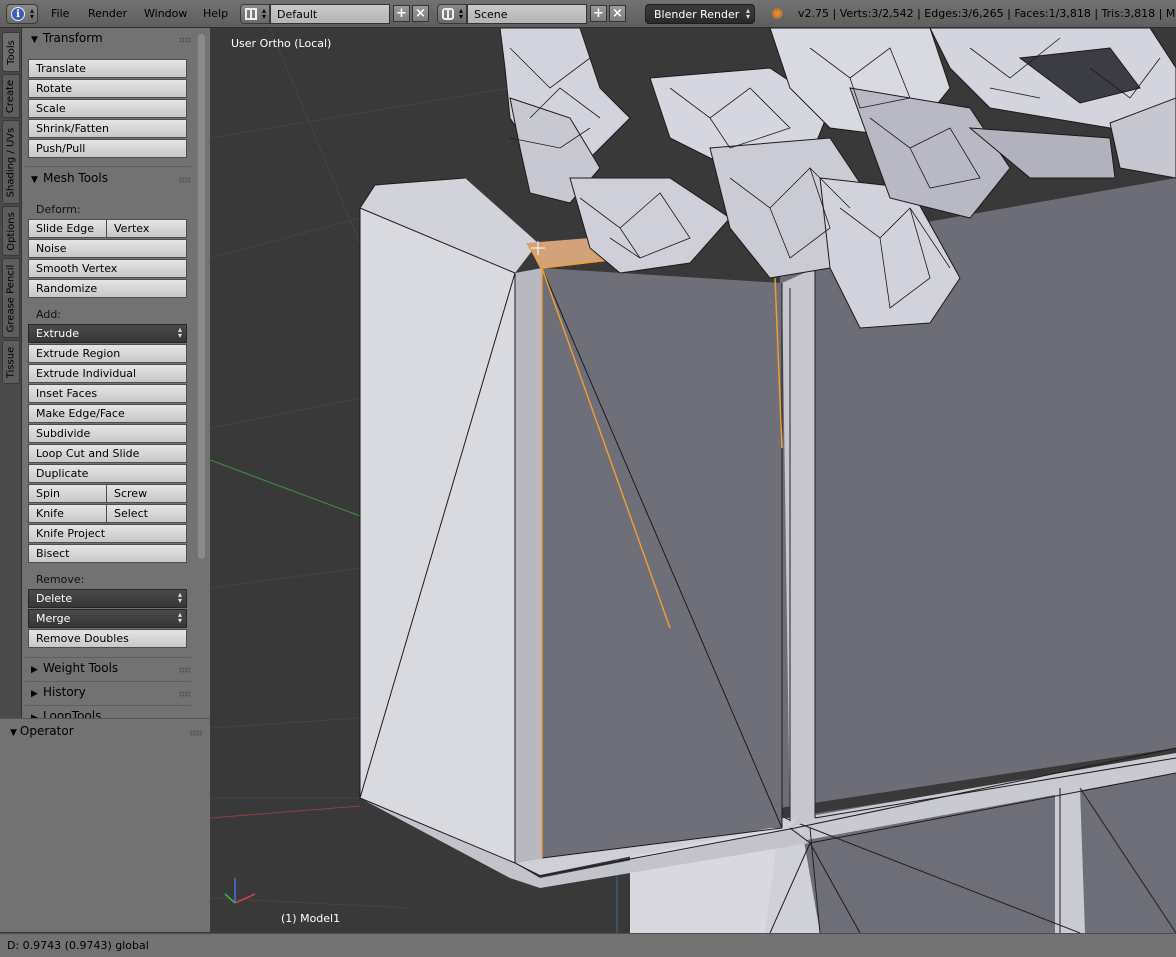  What do you see at coordinates (11, 52) in the screenshot?
I see `tab-tools: Tools` at bounding box center [11, 52].